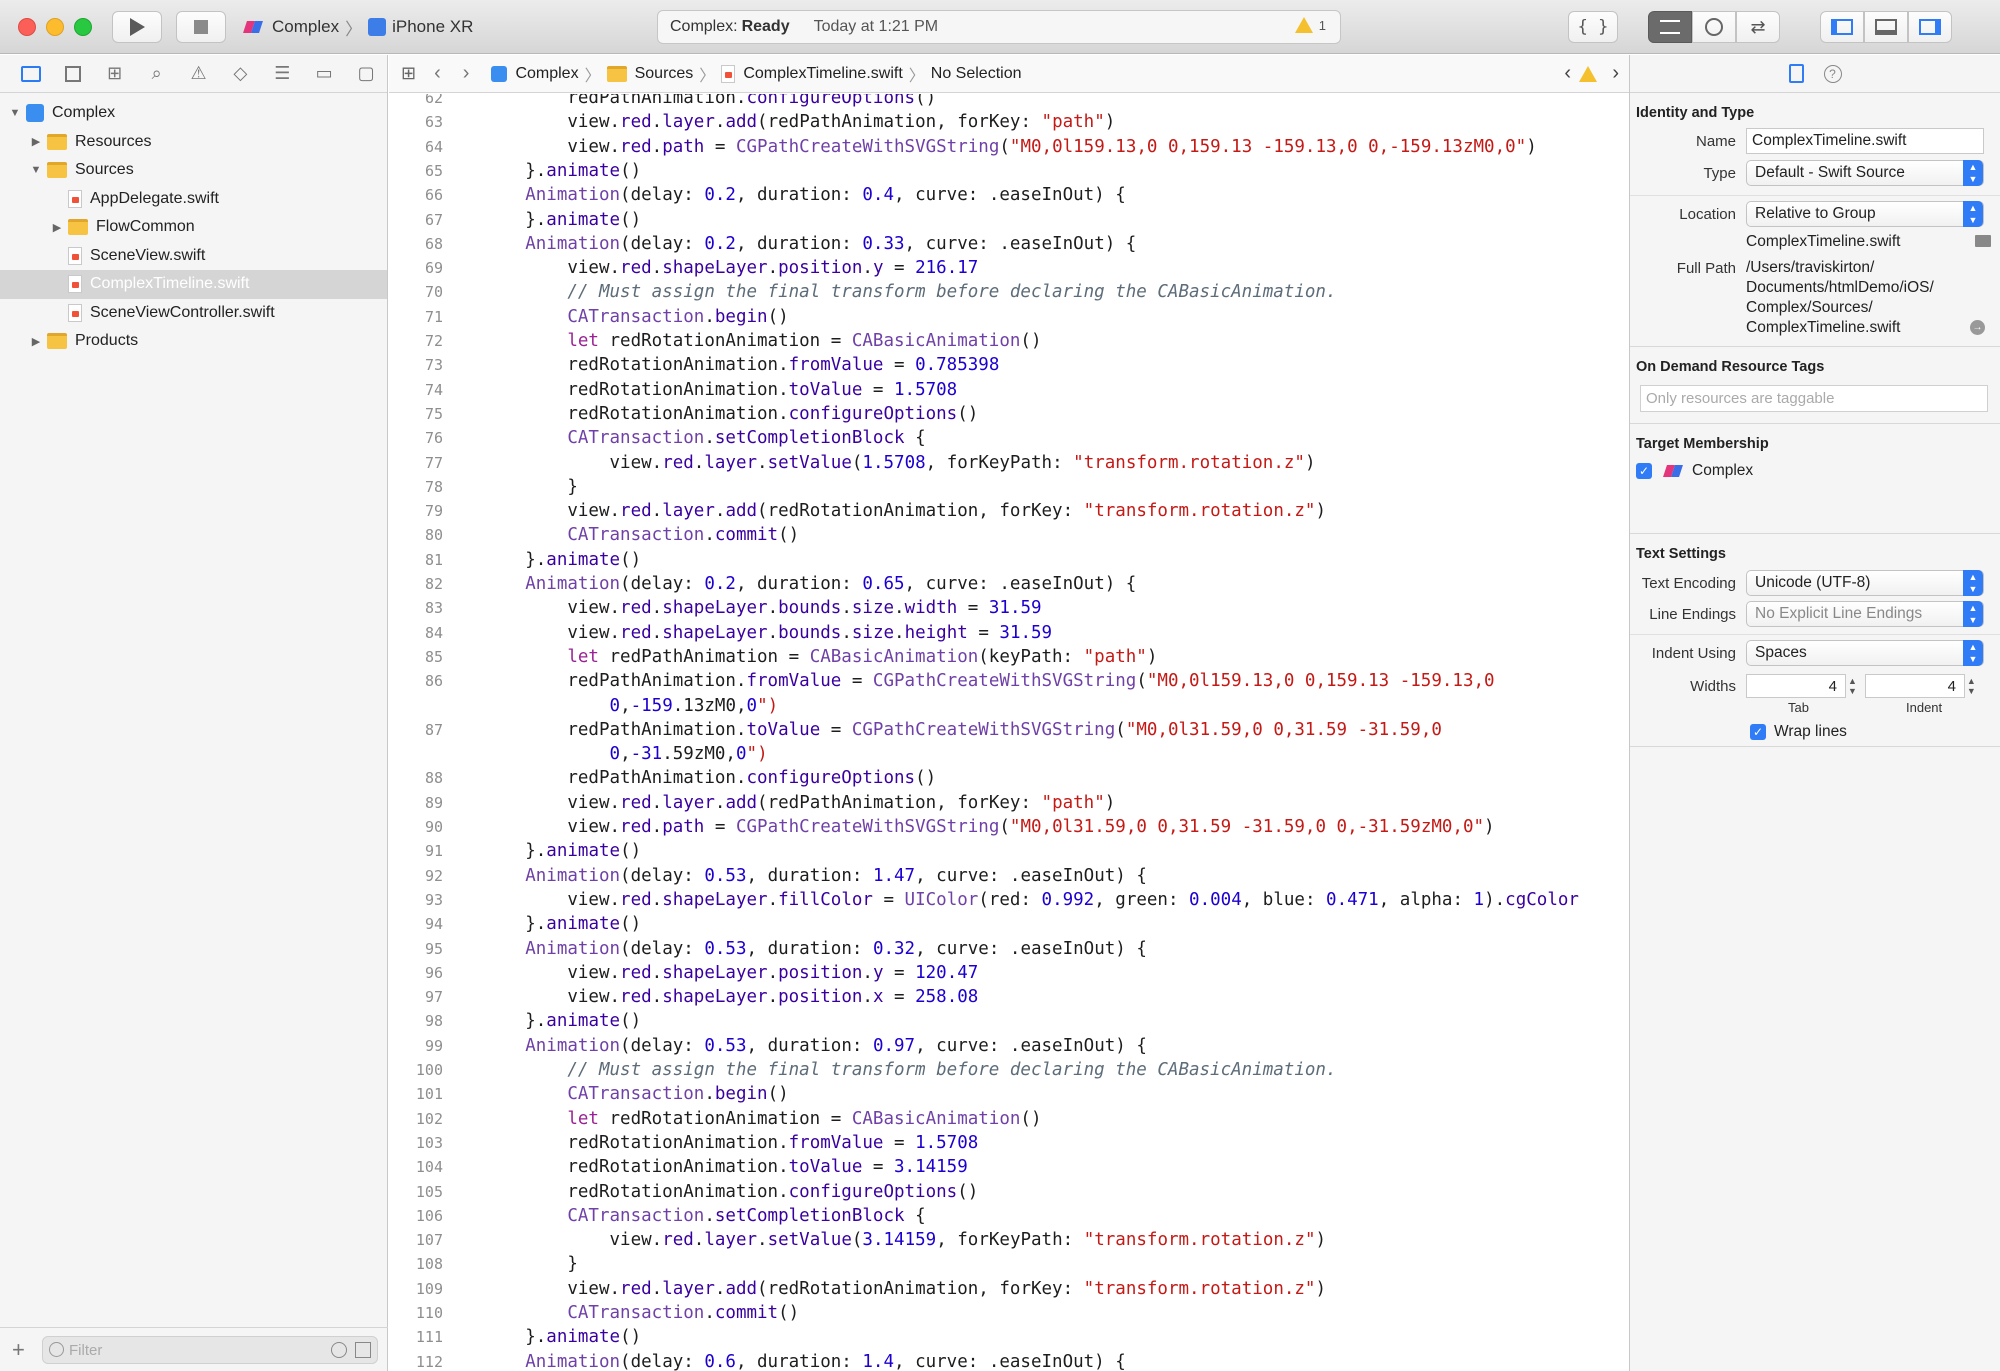 Image resolution: width=2000 pixels, height=1371 pixels. I want to click on window-zoom-button, so click(83, 27).